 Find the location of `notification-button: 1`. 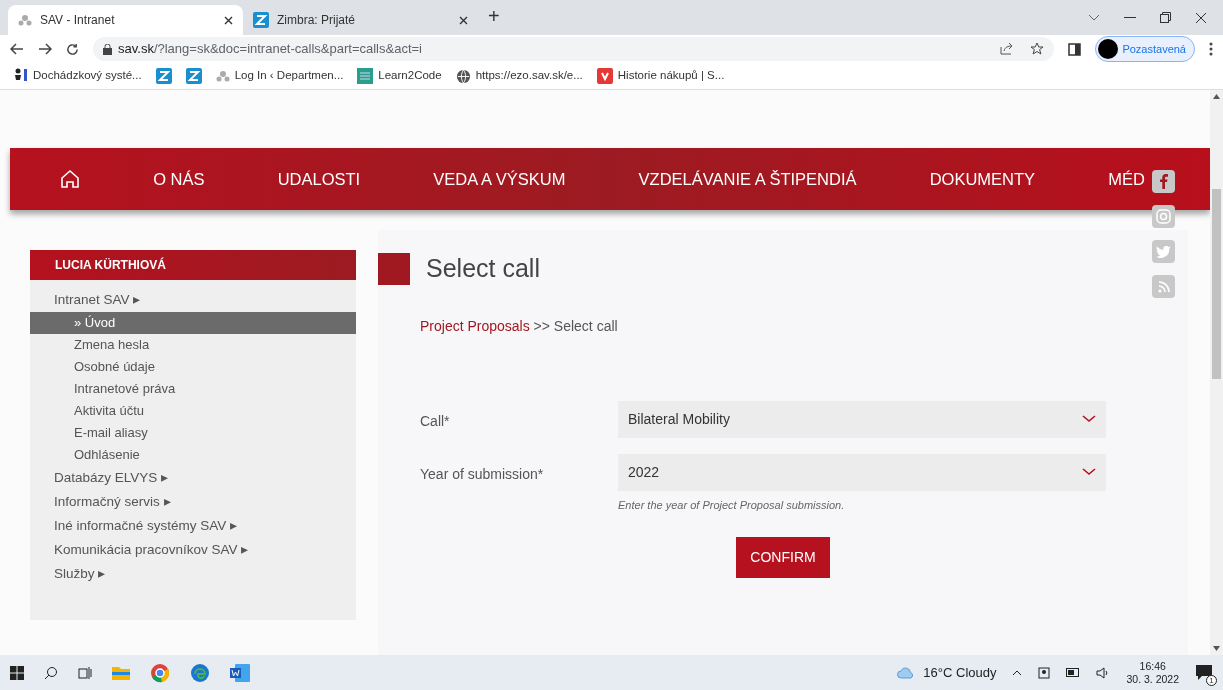

notification-button: 1 is located at coordinates (1204, 672).